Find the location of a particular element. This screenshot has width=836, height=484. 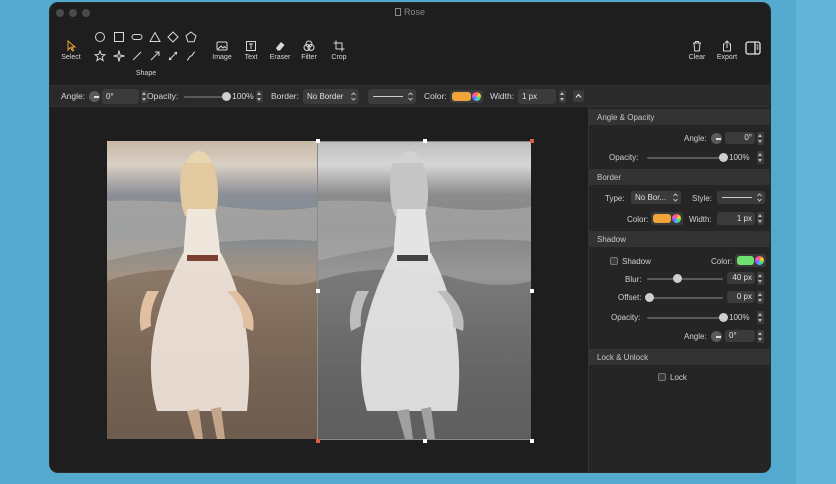

panel-shadow-color-well is located at coordinates (750, 260).